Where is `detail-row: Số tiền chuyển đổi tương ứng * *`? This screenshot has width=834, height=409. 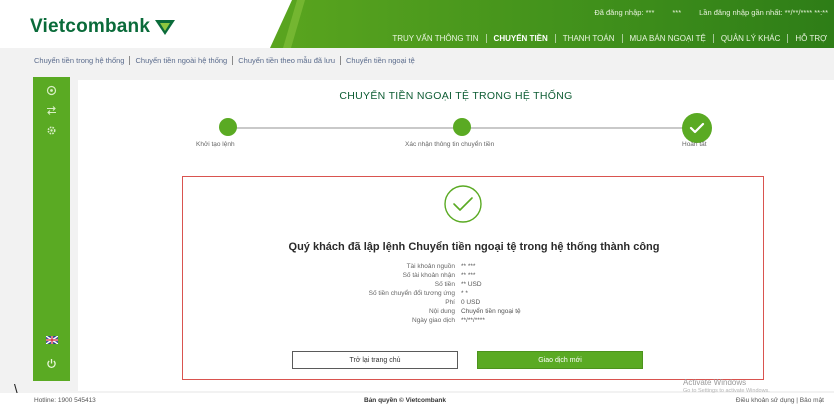
detail-row: Số tiền chuyển đổi tương ứng * * is located at coordinates (474, 294).